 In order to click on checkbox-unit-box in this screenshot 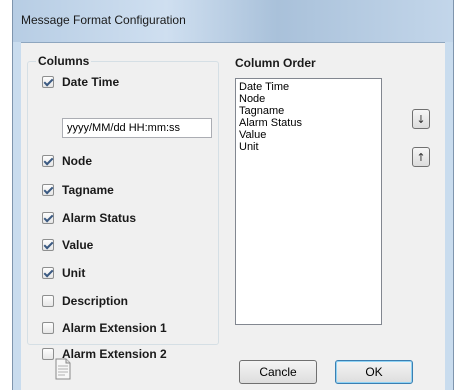, I will do `click(48, 273)`.